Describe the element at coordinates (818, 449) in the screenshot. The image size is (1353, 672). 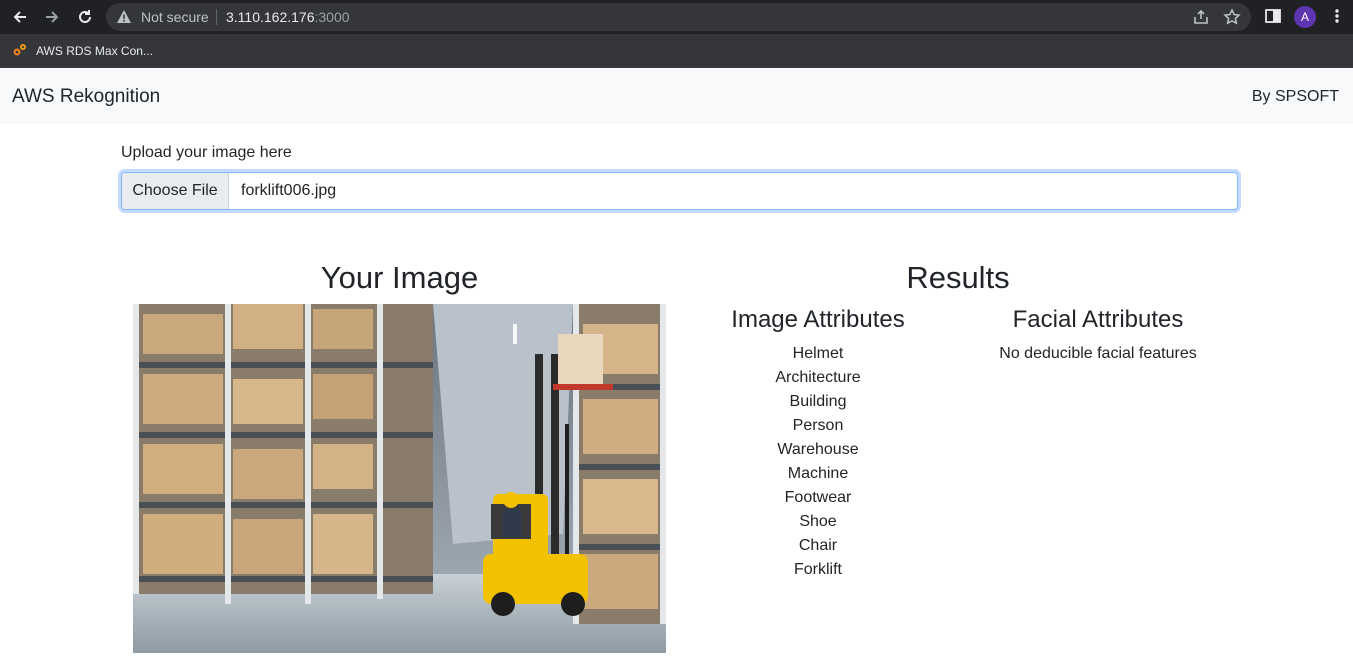
I see `attribute-item: Warehouse` at that location.